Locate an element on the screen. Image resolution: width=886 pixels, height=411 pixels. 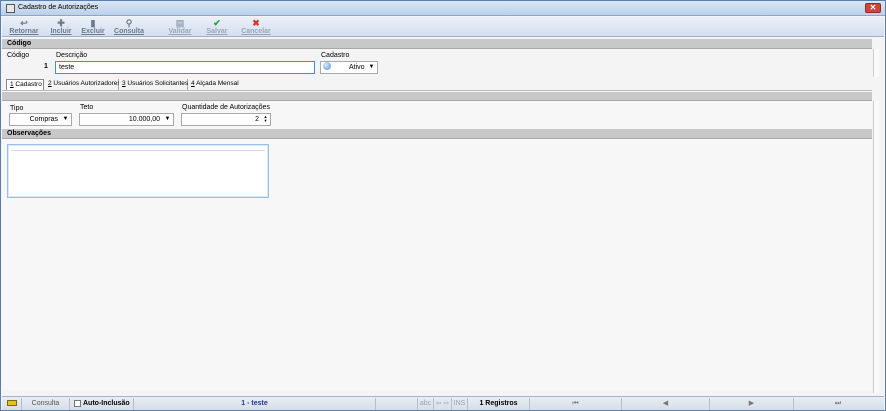
last-record-button: ⏭ is located at coordinates (838, 404).